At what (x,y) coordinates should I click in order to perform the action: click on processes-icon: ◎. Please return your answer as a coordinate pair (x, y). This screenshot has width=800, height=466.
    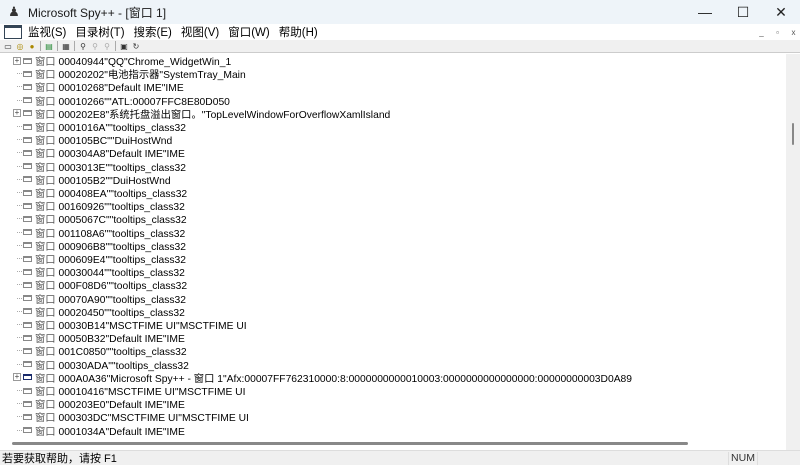
    Looking at the image, I should click on (20, 46).